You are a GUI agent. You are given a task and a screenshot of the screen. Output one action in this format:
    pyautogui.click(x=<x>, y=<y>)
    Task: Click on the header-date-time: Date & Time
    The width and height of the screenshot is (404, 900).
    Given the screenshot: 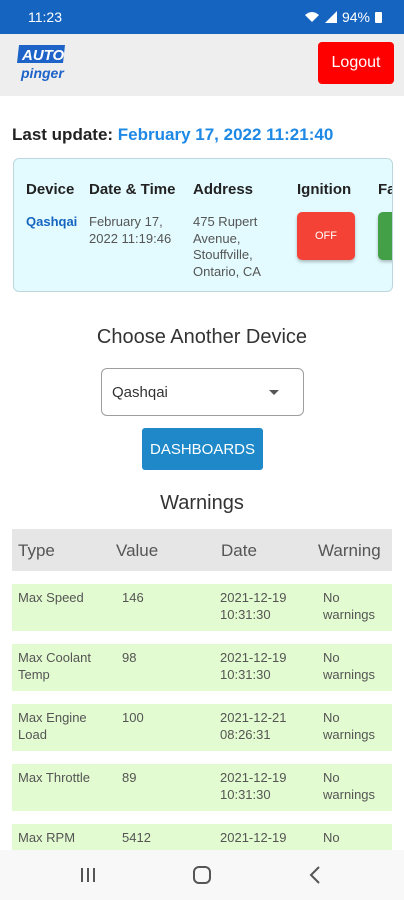 What is the action you would take?
    pyautogui.click(x=132, y=189)
    